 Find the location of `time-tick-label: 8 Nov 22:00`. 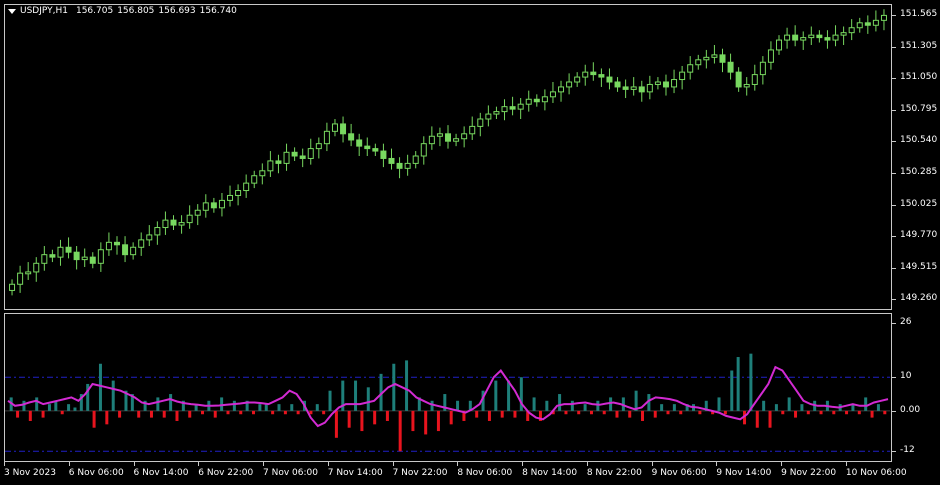

time-tick-label: 8 Nov 22:00 is located at coordinates (614, 473).